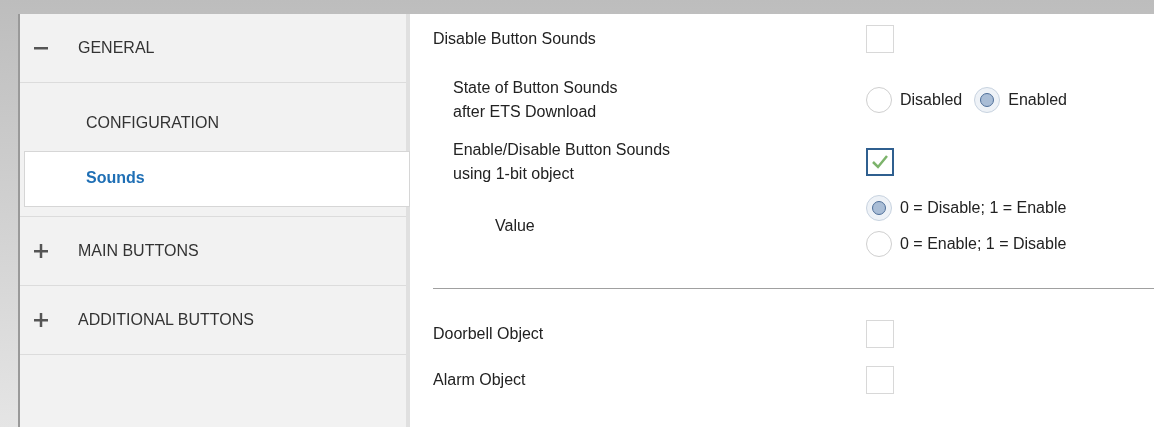 This screenshot has width=1154, height=427. Describe the element at coordinates (217, 179) in the screenshot. I see `sidebar-item: Sounds` at that location.